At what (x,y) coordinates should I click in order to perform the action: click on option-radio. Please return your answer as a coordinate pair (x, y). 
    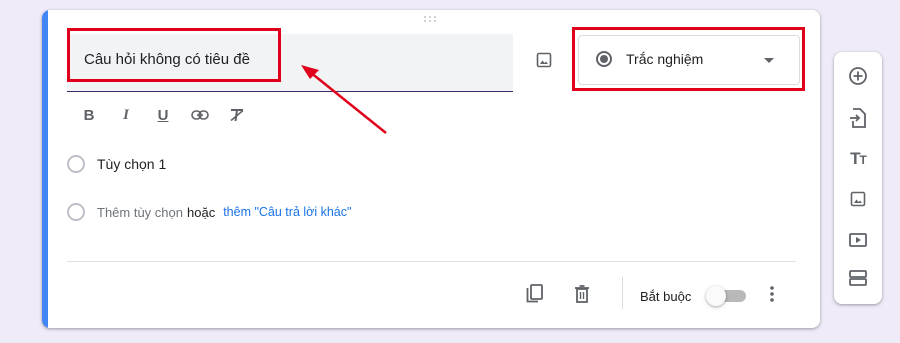
    Looking at the image, I should click on (76, 164).